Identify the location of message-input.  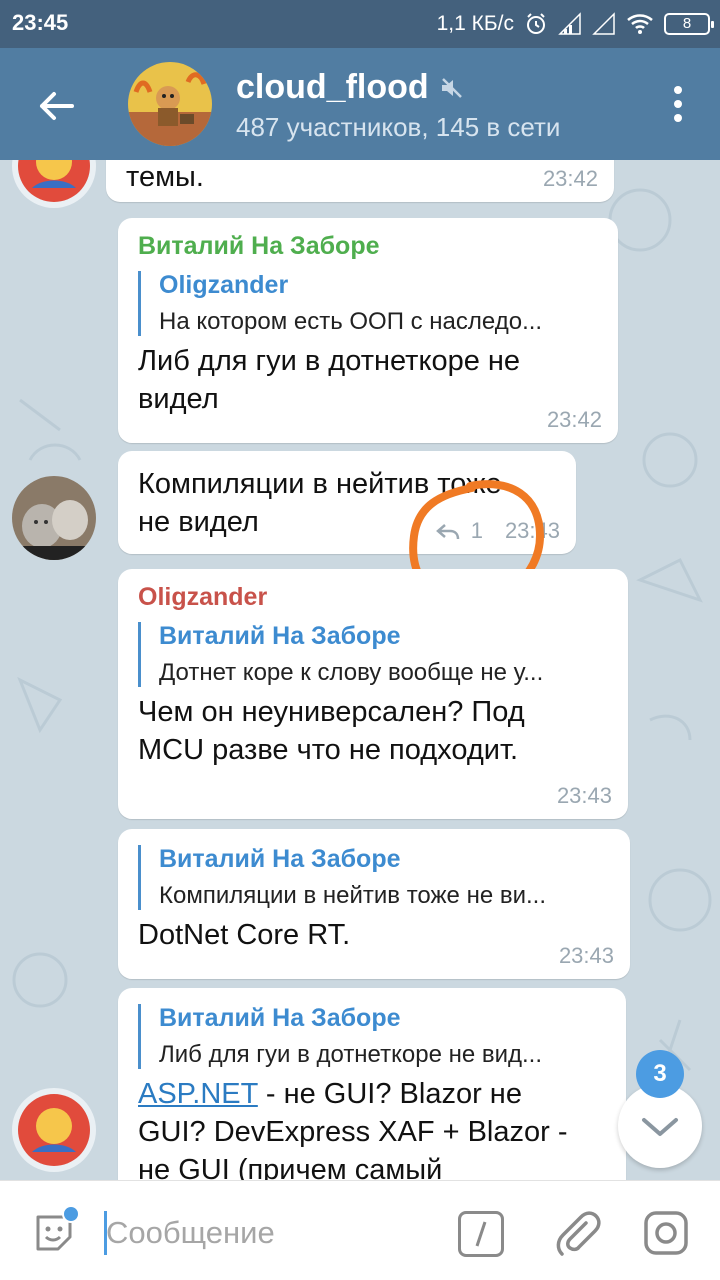
(266, 1233).